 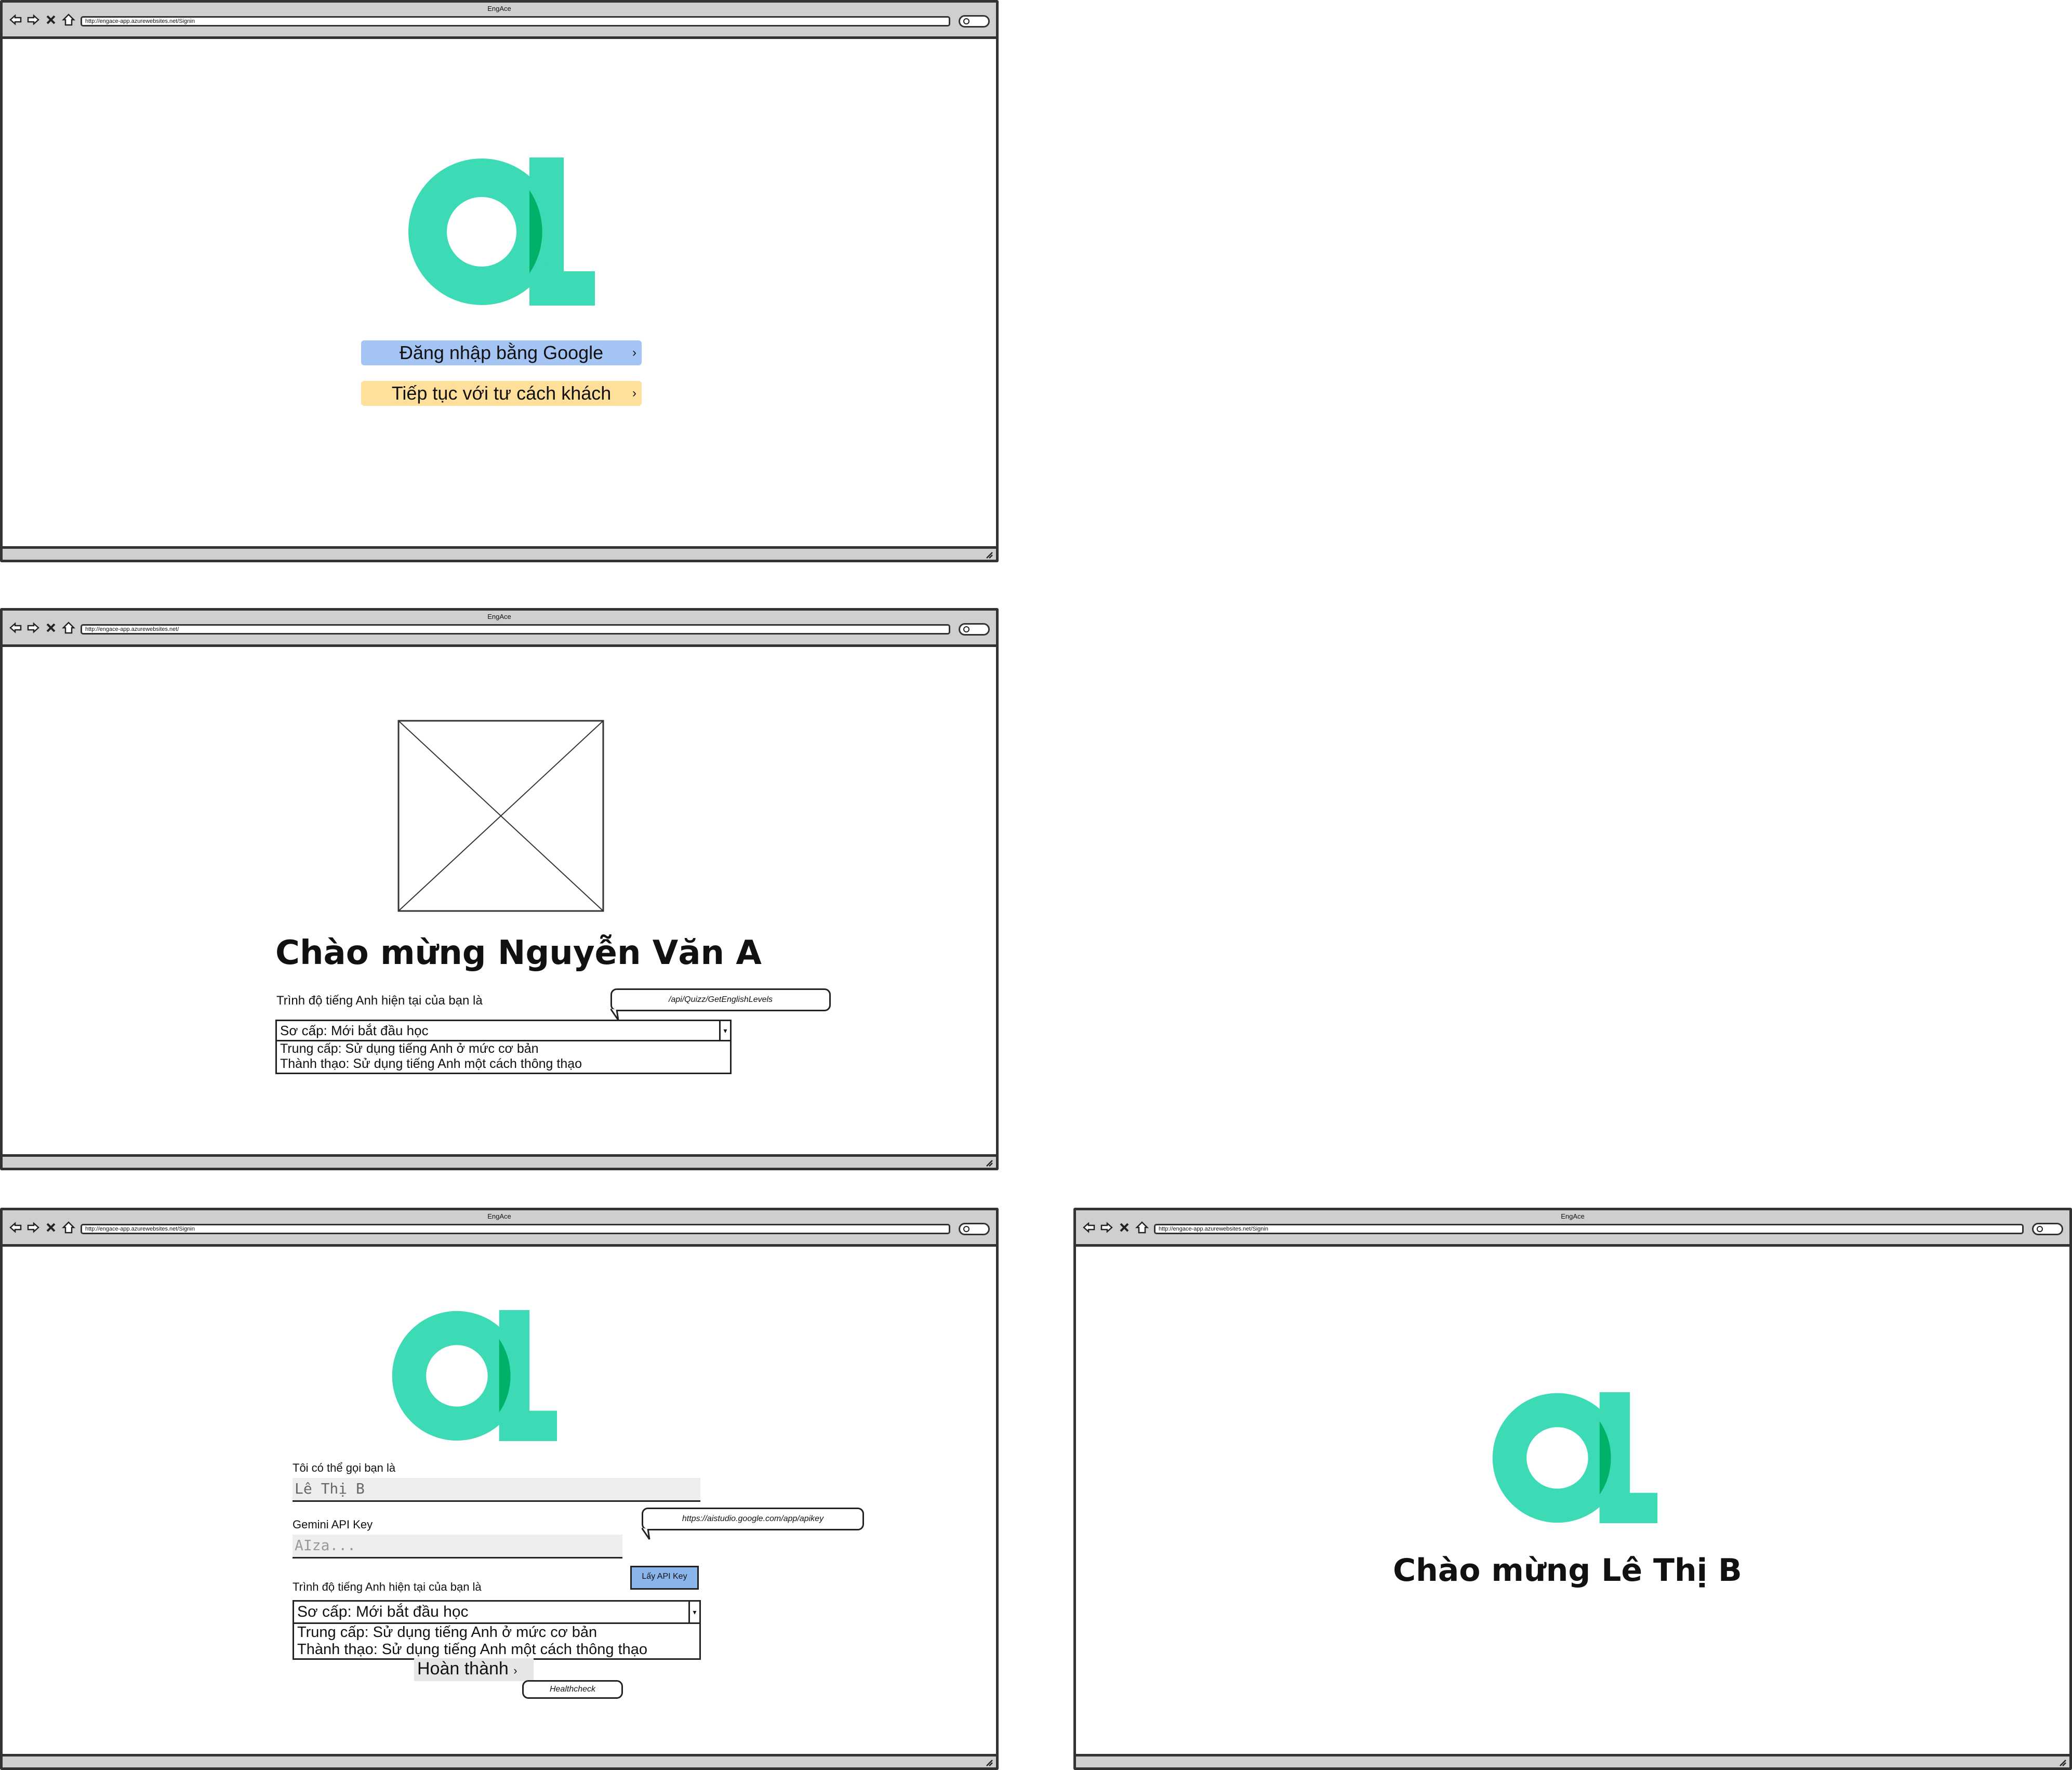 I want to click on name-input: Lê Thị B, so click(x=496, y=1490).